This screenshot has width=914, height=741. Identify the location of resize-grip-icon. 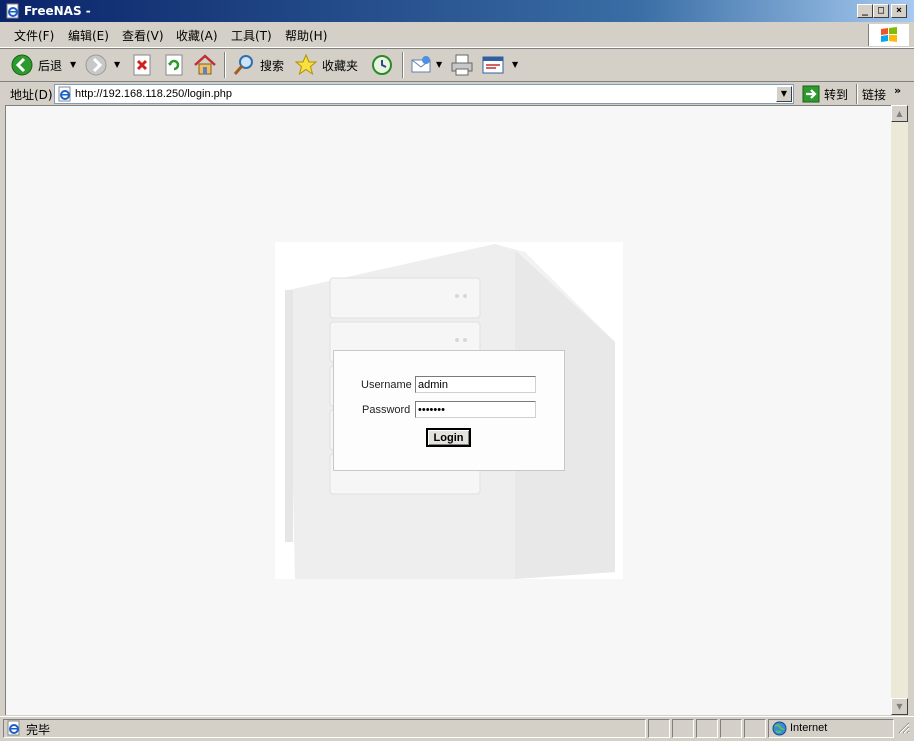
(903, 727).